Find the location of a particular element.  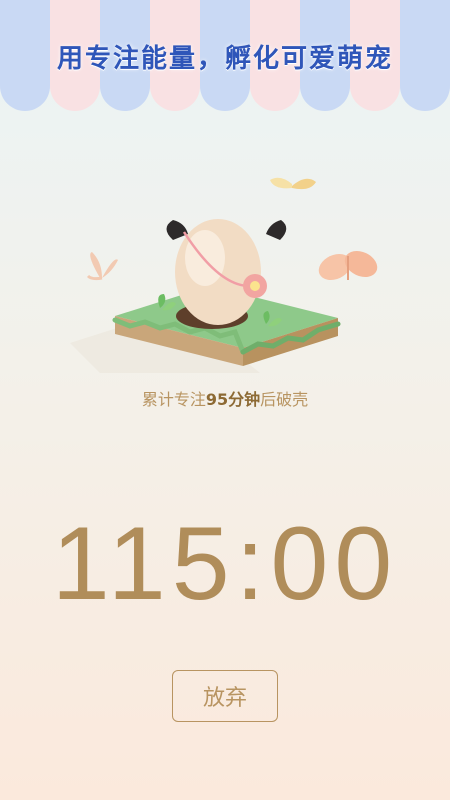

right-ear-icon is located at coordinates (276, 230).